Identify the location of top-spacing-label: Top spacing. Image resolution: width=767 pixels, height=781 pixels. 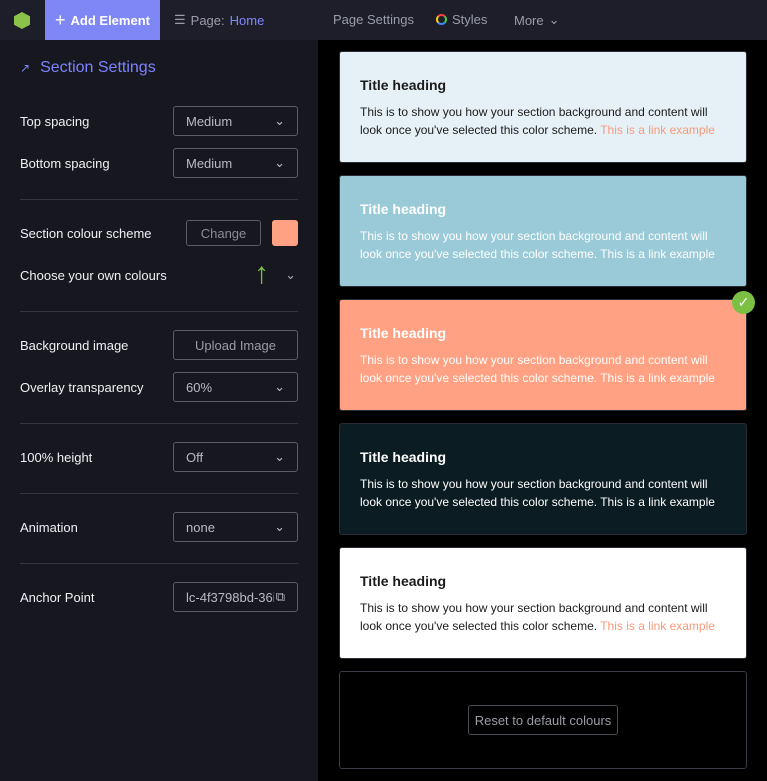
(55, 121).